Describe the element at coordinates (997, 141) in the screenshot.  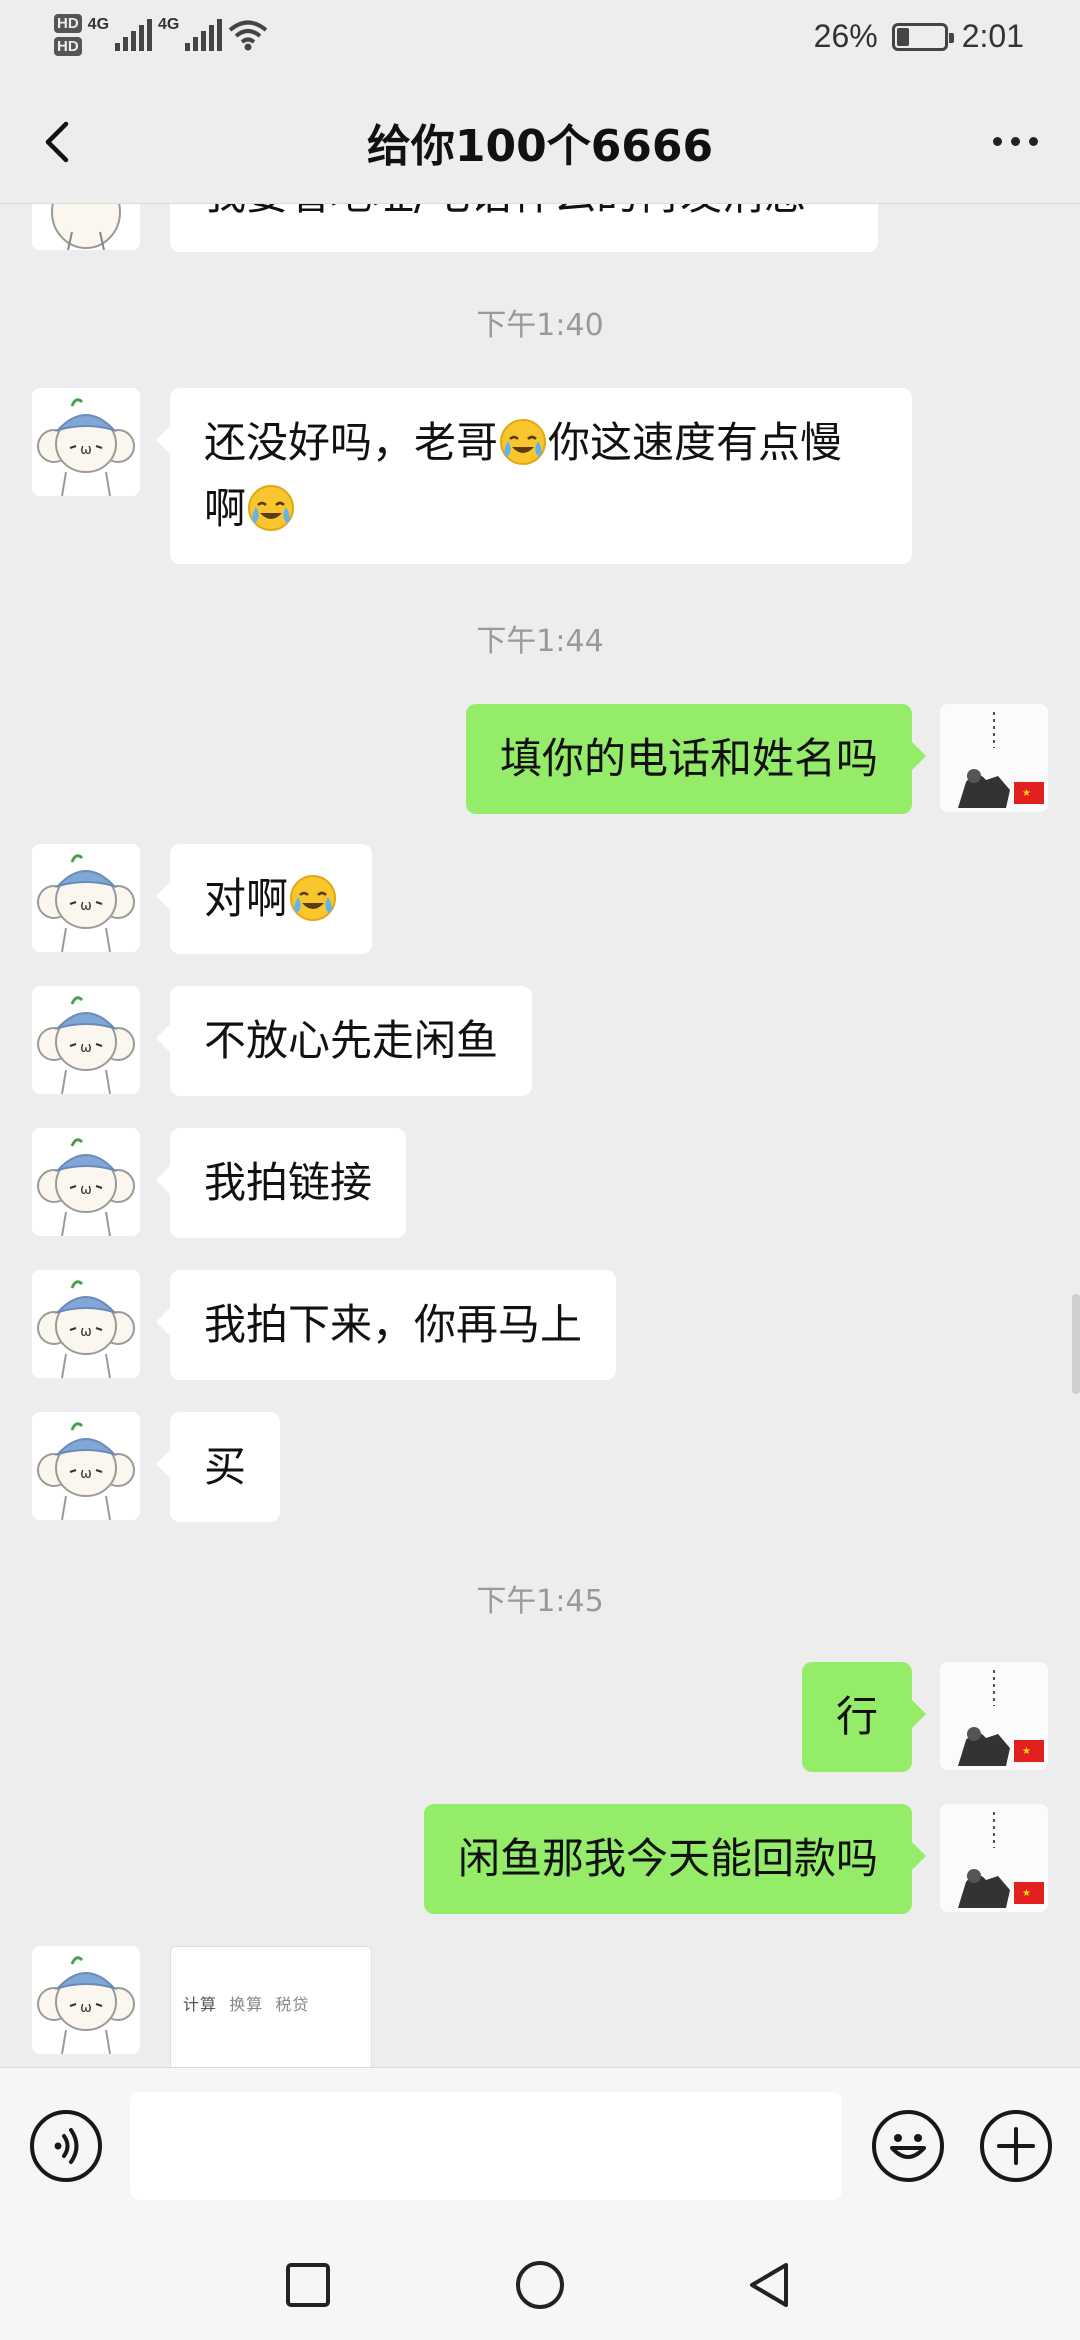
I see `more-dots-icon` at that location.